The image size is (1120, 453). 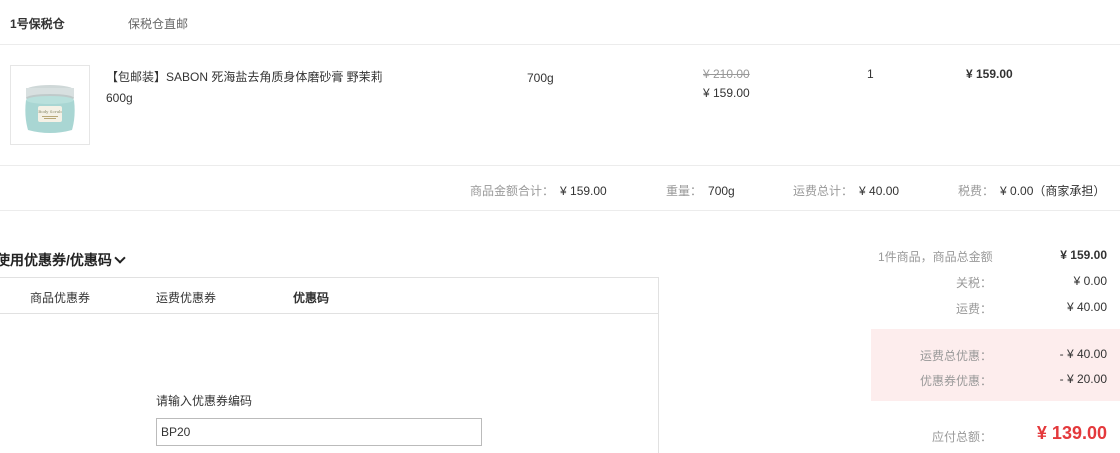 What do you see at coordinates (256, 88) in the screenshot?
I see `product-name: 【包邮装】SABON 死海盐去角质身体磨砂膏 野茉莉 600g` at bounding box center [256, 88].